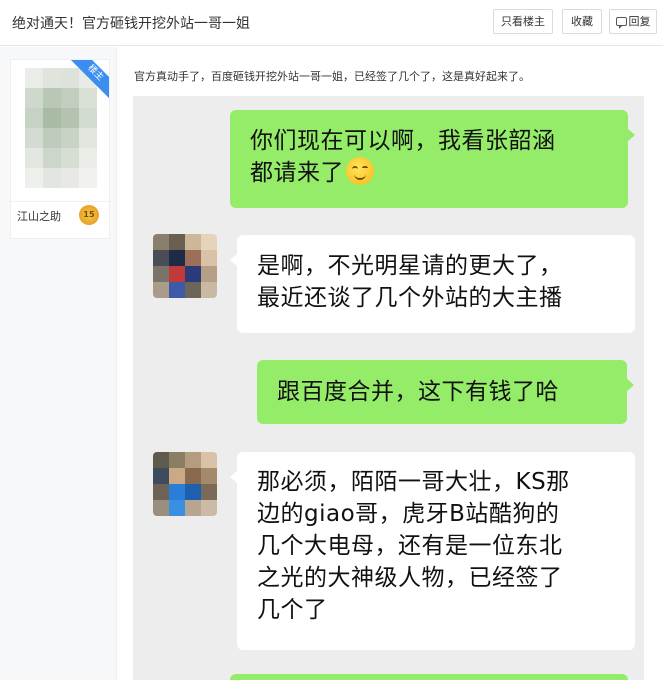 This screenshot has height=680, width=663. I want to click on chat-bubble-sent: 跟百度合并，这下有钱了哈, so click(445, 392).